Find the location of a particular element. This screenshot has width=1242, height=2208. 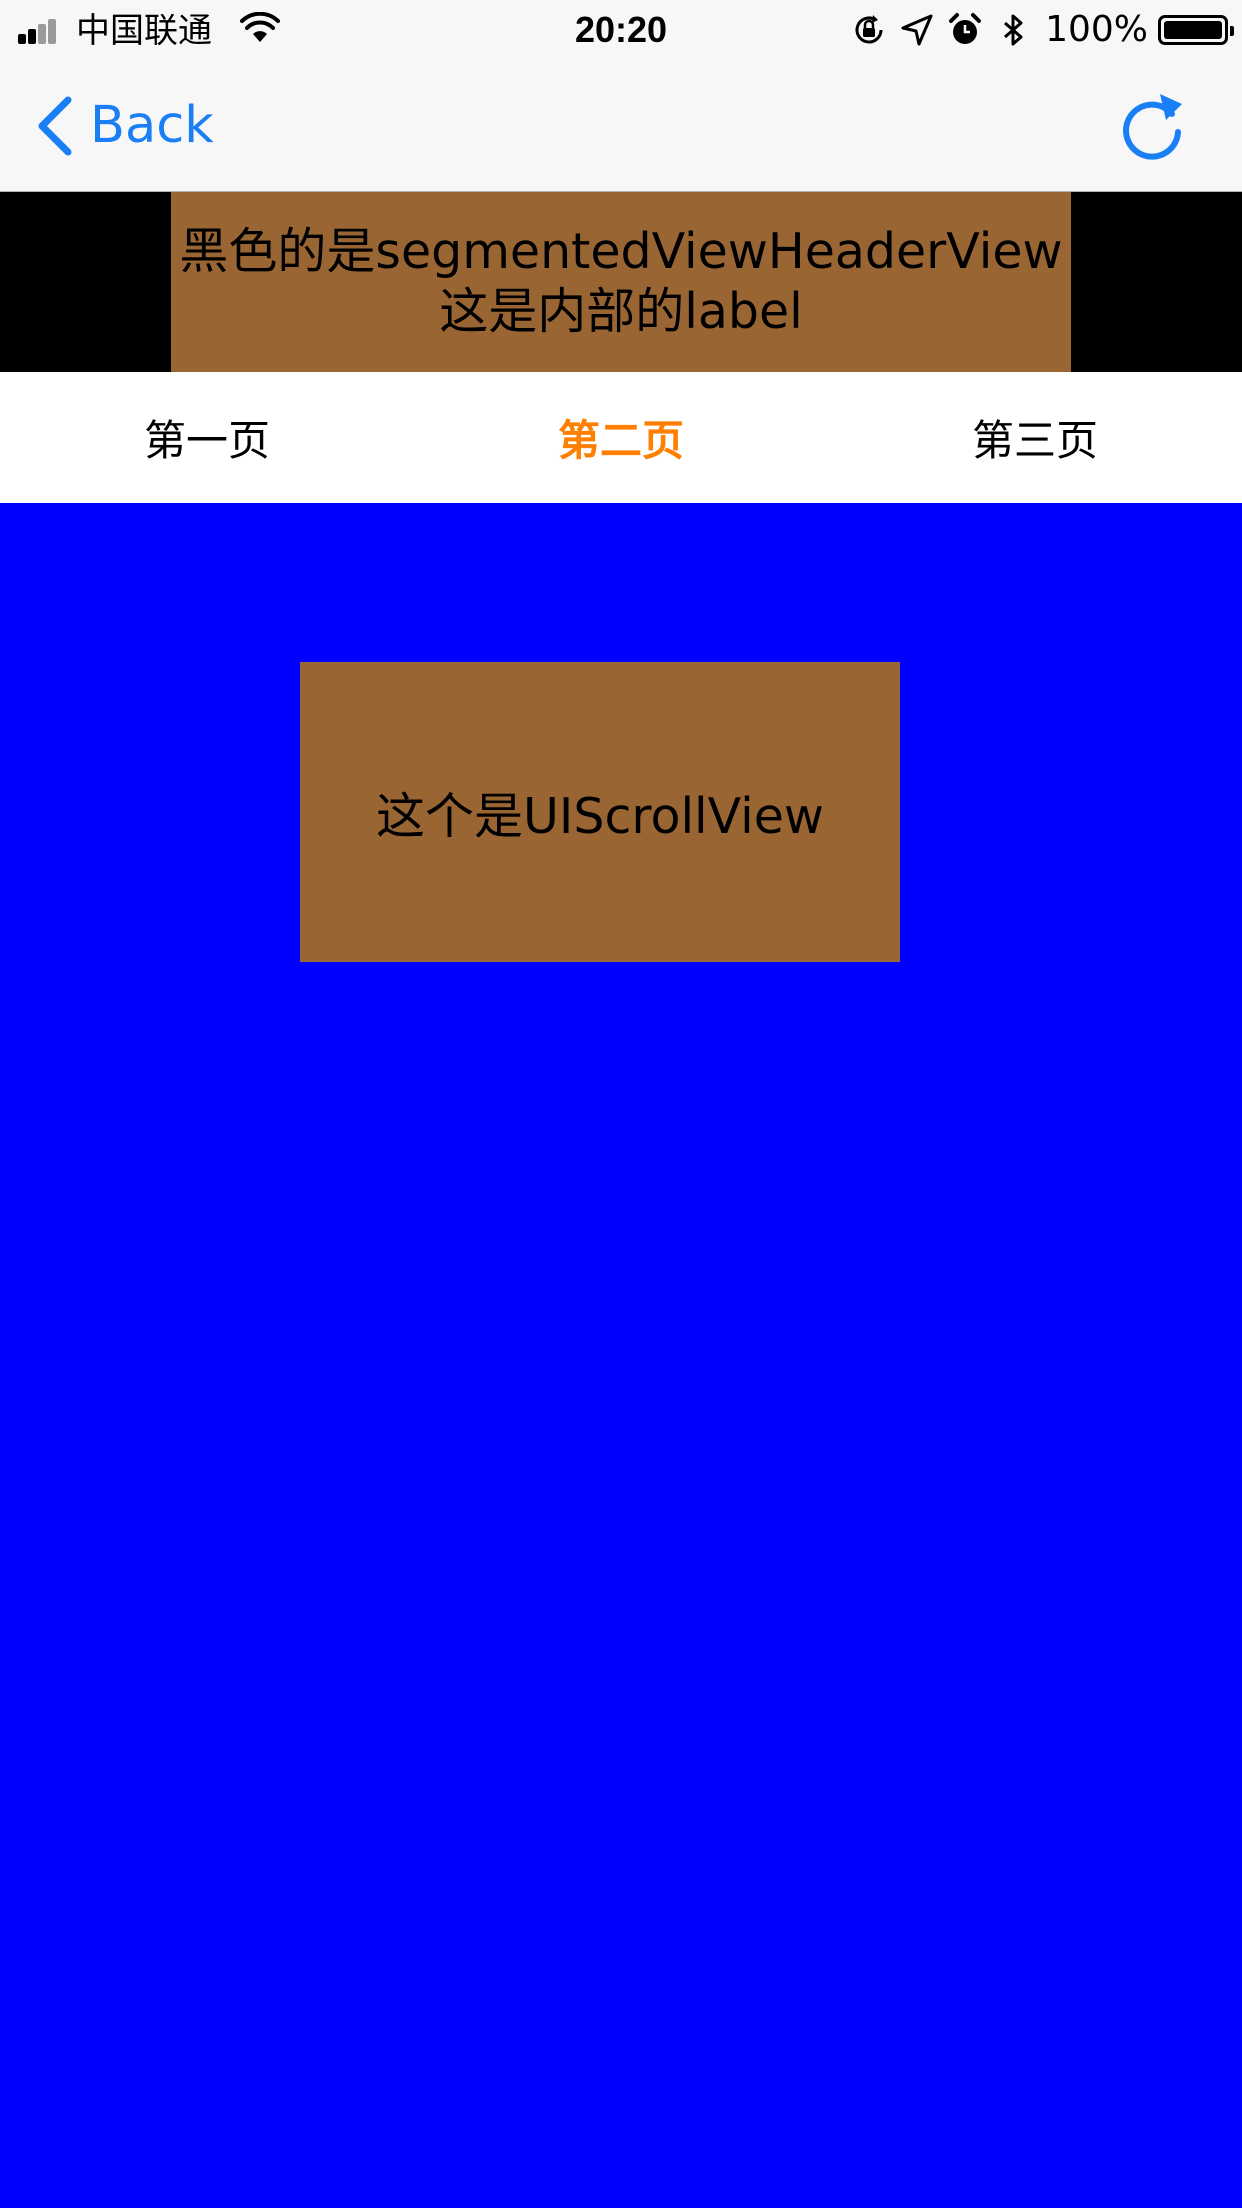

back-button: Back is located at coordinates (123, 126).